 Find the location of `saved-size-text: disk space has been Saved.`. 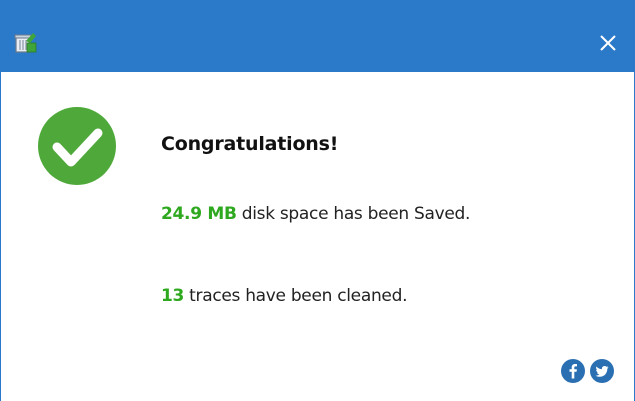

saved-size-text: disk space has been Saved. is located at coordinates (353, 214).